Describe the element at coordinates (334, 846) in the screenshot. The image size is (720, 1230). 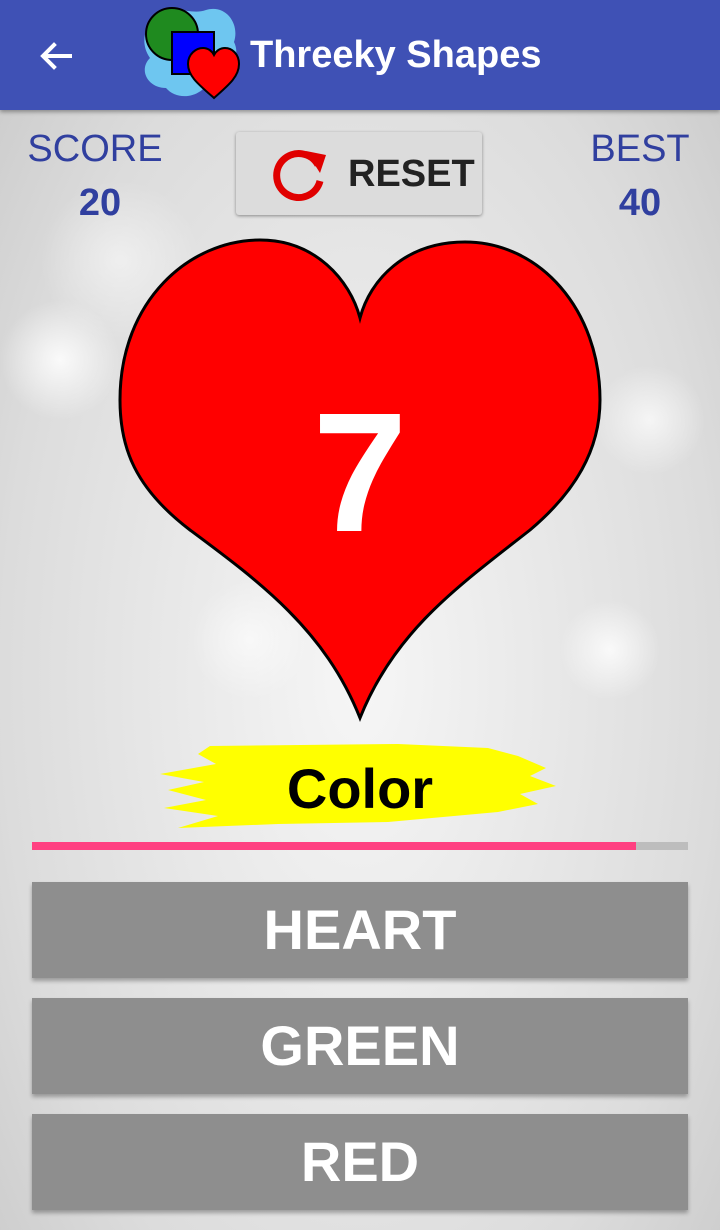
I see `timer-bar-fill` at that location.